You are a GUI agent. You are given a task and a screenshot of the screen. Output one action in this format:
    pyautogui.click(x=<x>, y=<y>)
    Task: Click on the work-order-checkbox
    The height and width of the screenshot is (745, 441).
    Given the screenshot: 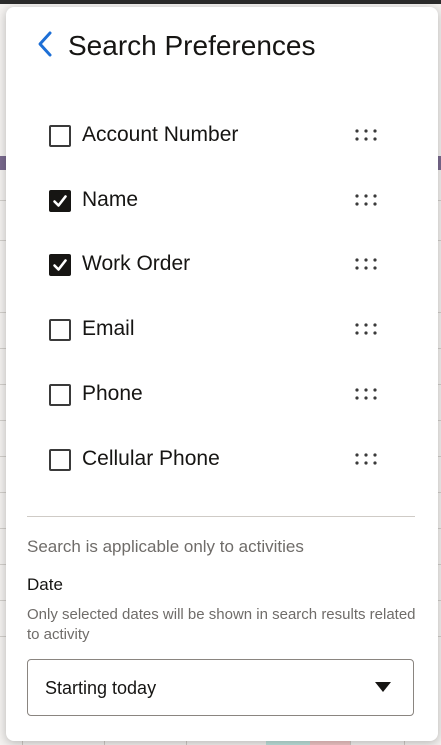 What is the action you would take?
    pyautogui.click(x=60, y=265)
    